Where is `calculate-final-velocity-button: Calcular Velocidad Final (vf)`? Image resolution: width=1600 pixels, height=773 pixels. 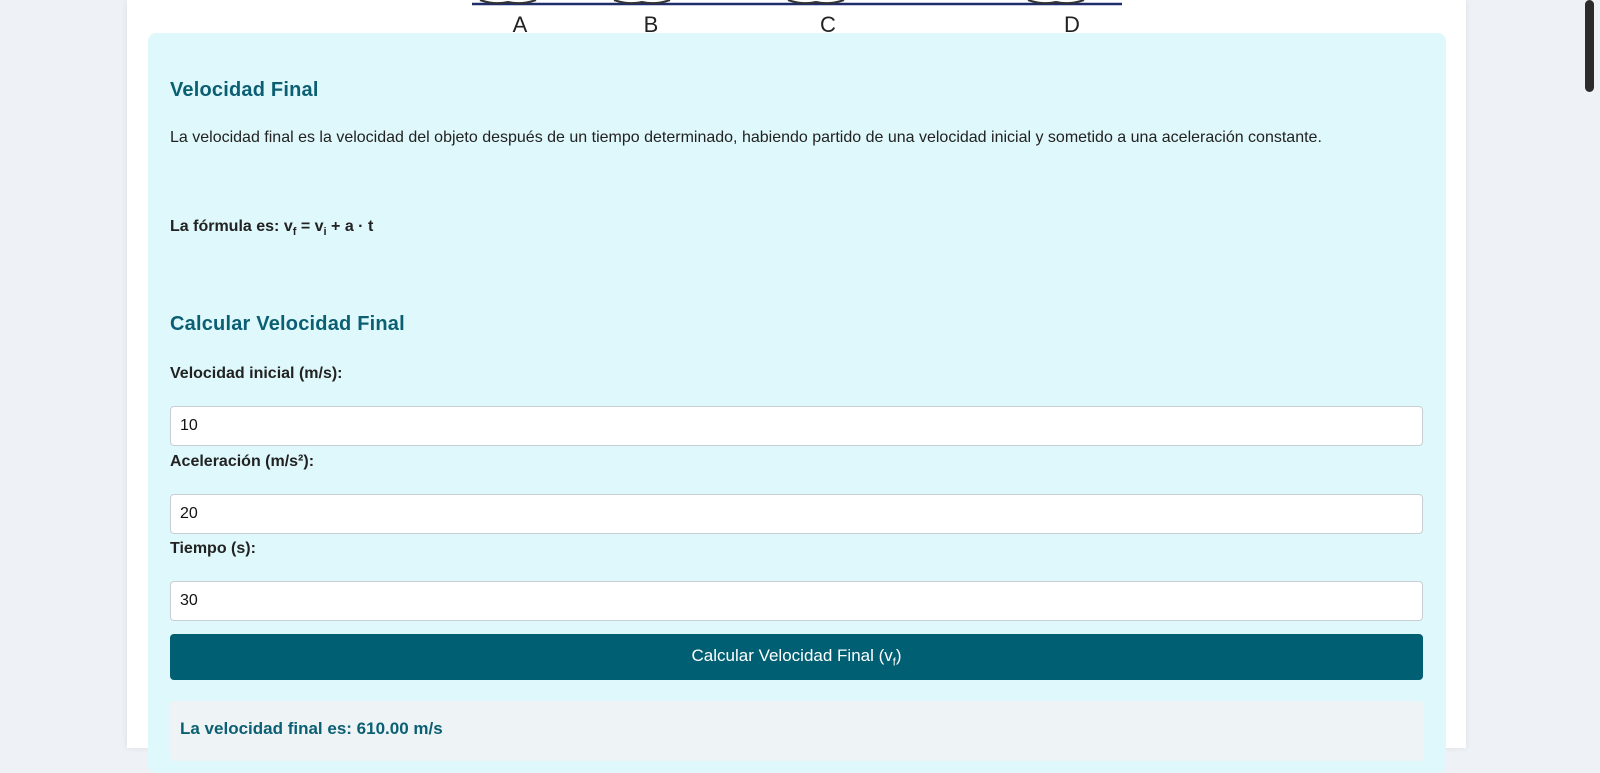
calculate-final-velocity-button: Calcular Velocidad Final (vf) is located at coordinates (796, 657).